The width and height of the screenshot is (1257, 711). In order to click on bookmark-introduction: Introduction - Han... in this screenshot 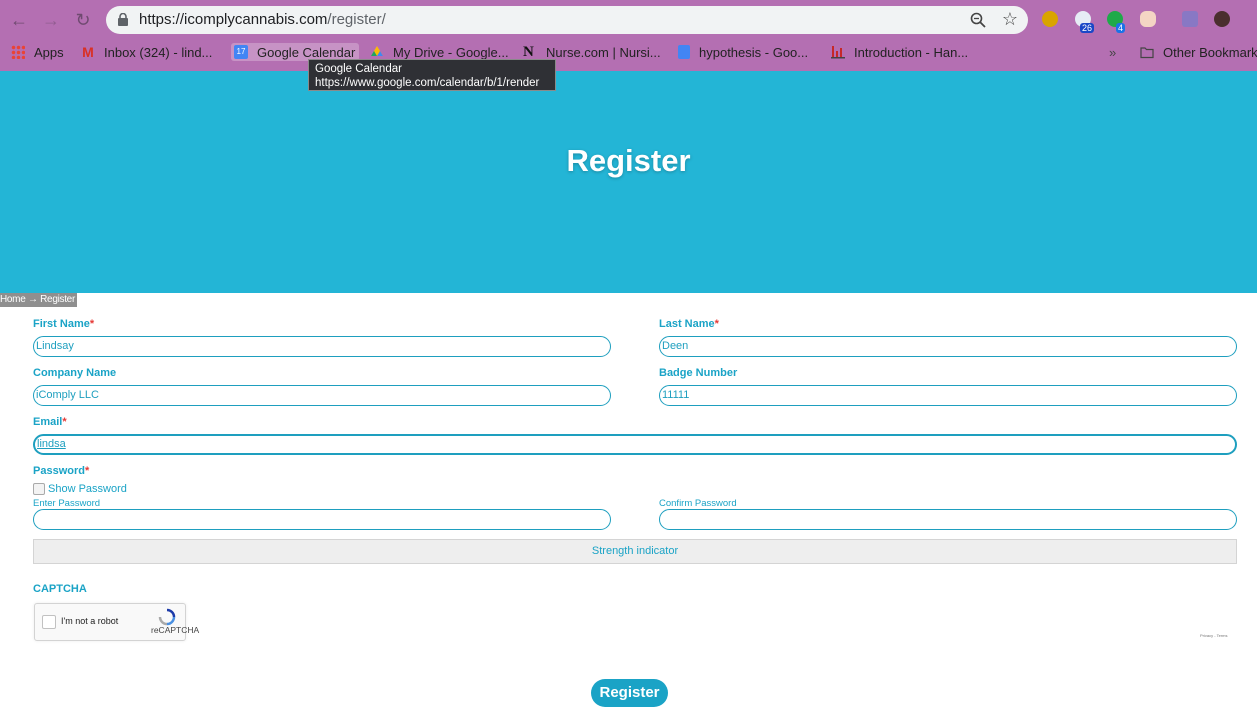, I will do `click(899, 52)`.